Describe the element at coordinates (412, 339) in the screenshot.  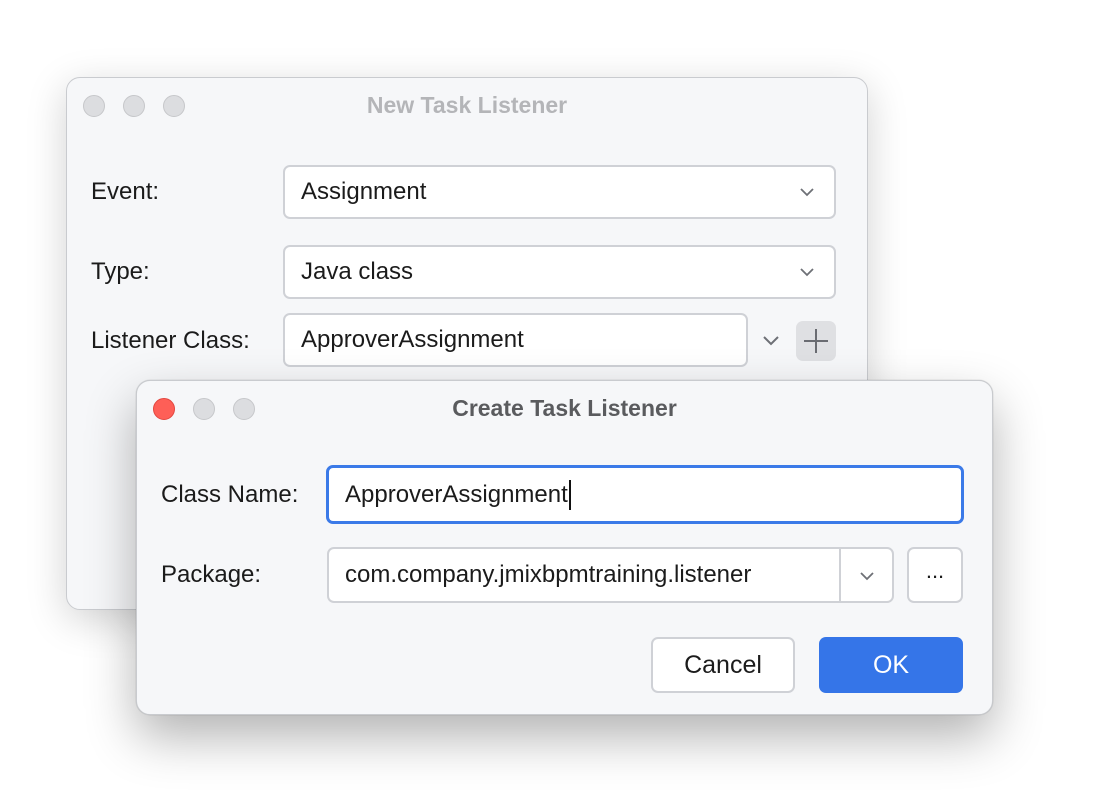
I see `listener-class-value: ApproverAssignment` at that location.